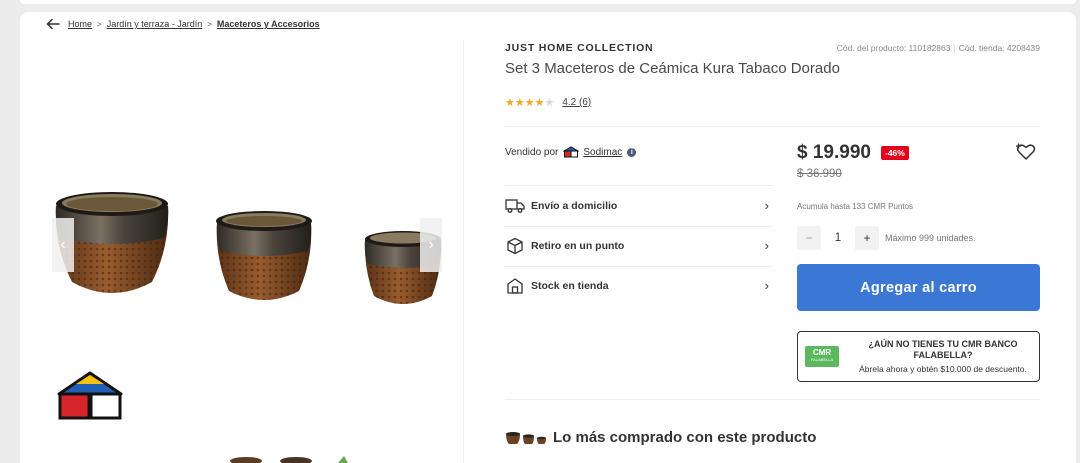 This screenshot has height=463, width=1080. I want to click on breadcrumb-maceteros: Maceteros y Accesorios, so click(268, 24).